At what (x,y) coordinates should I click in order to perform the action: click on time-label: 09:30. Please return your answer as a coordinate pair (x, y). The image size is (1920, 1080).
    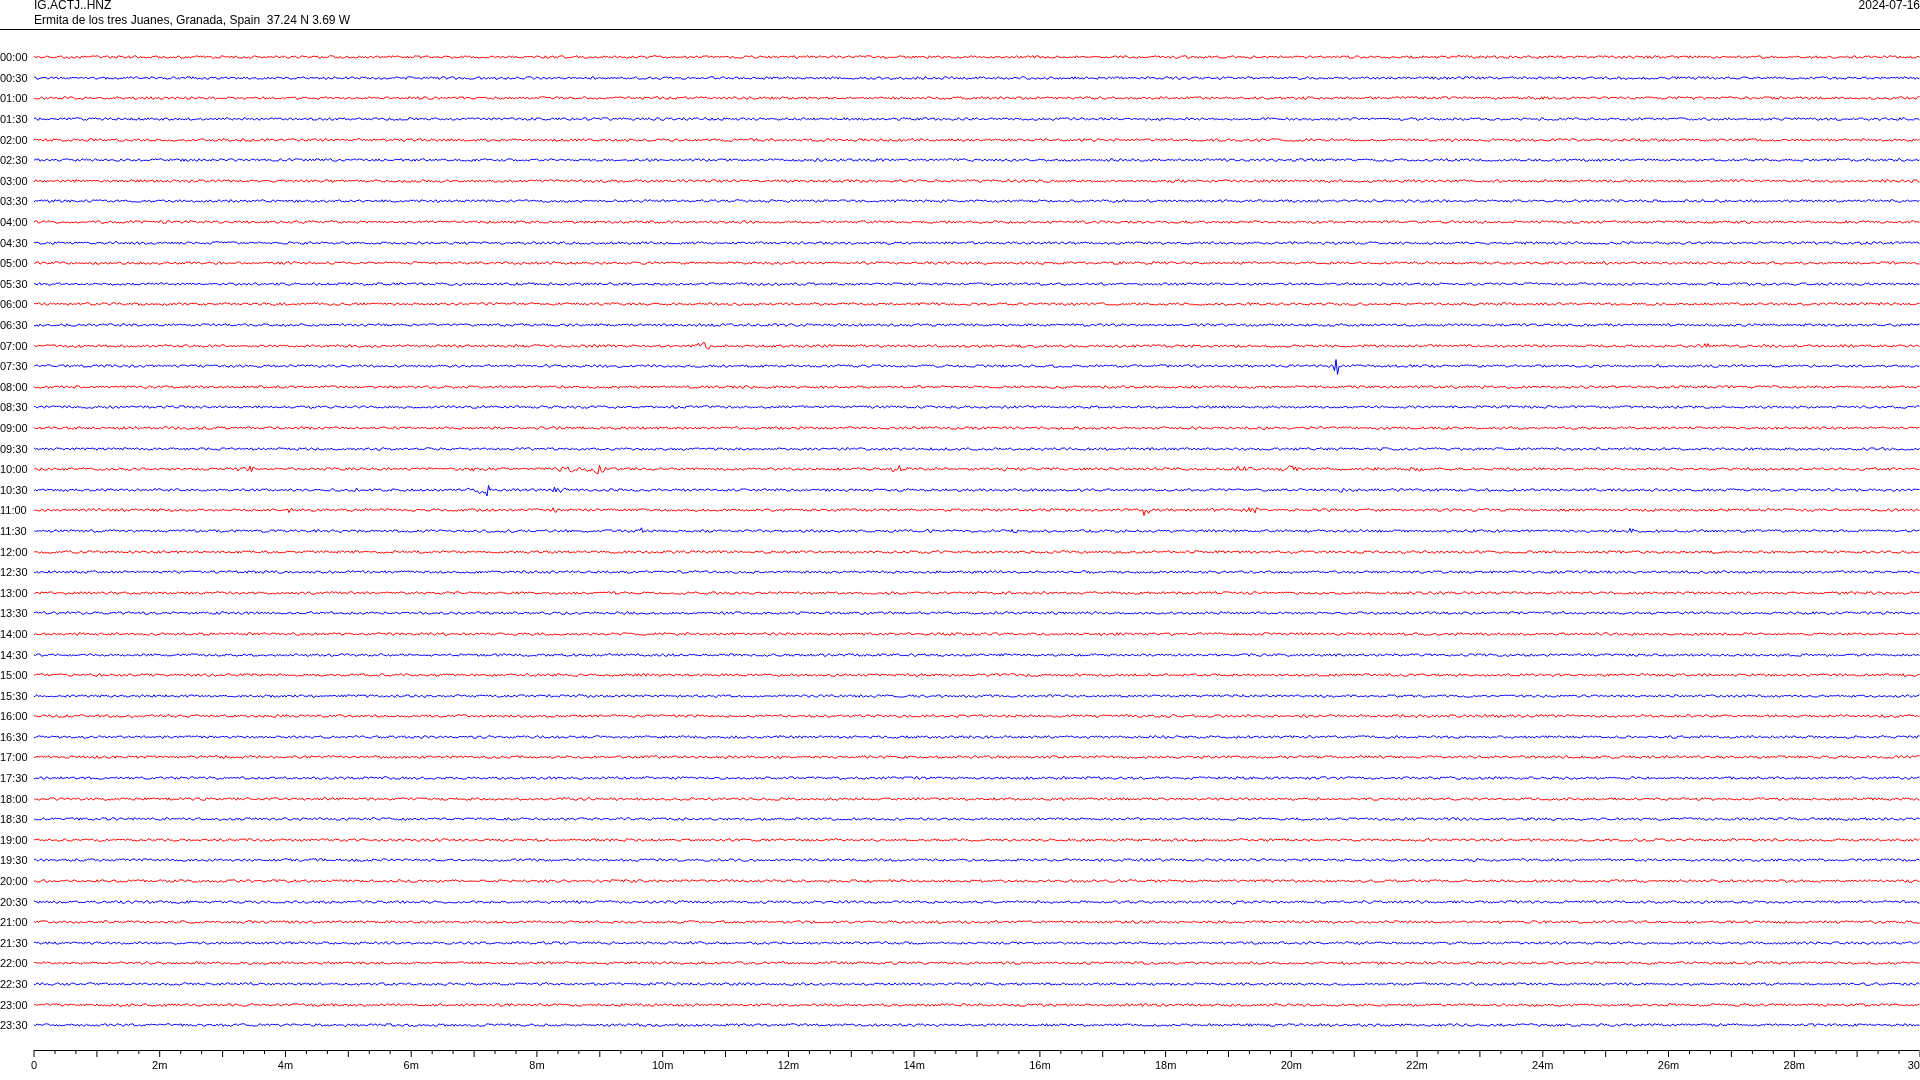
    Looking at the image, I should click on (14, 448).